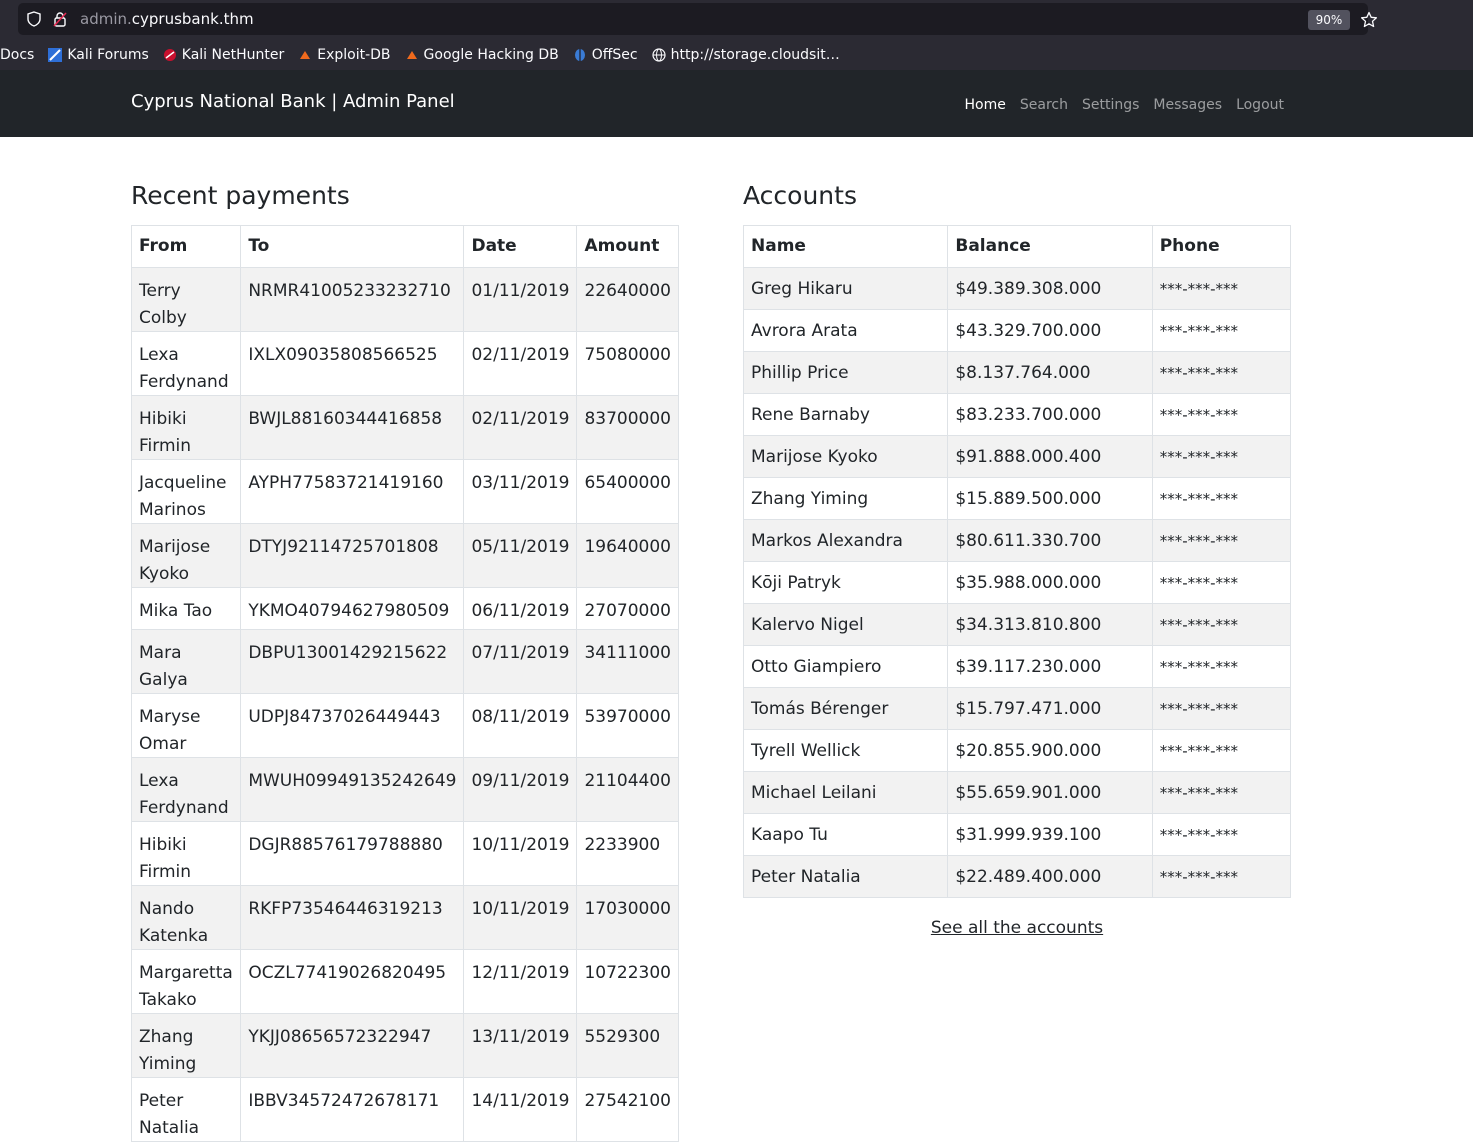  I want to click on balance-cell: $22.489.400.000, so click(1050, 876).